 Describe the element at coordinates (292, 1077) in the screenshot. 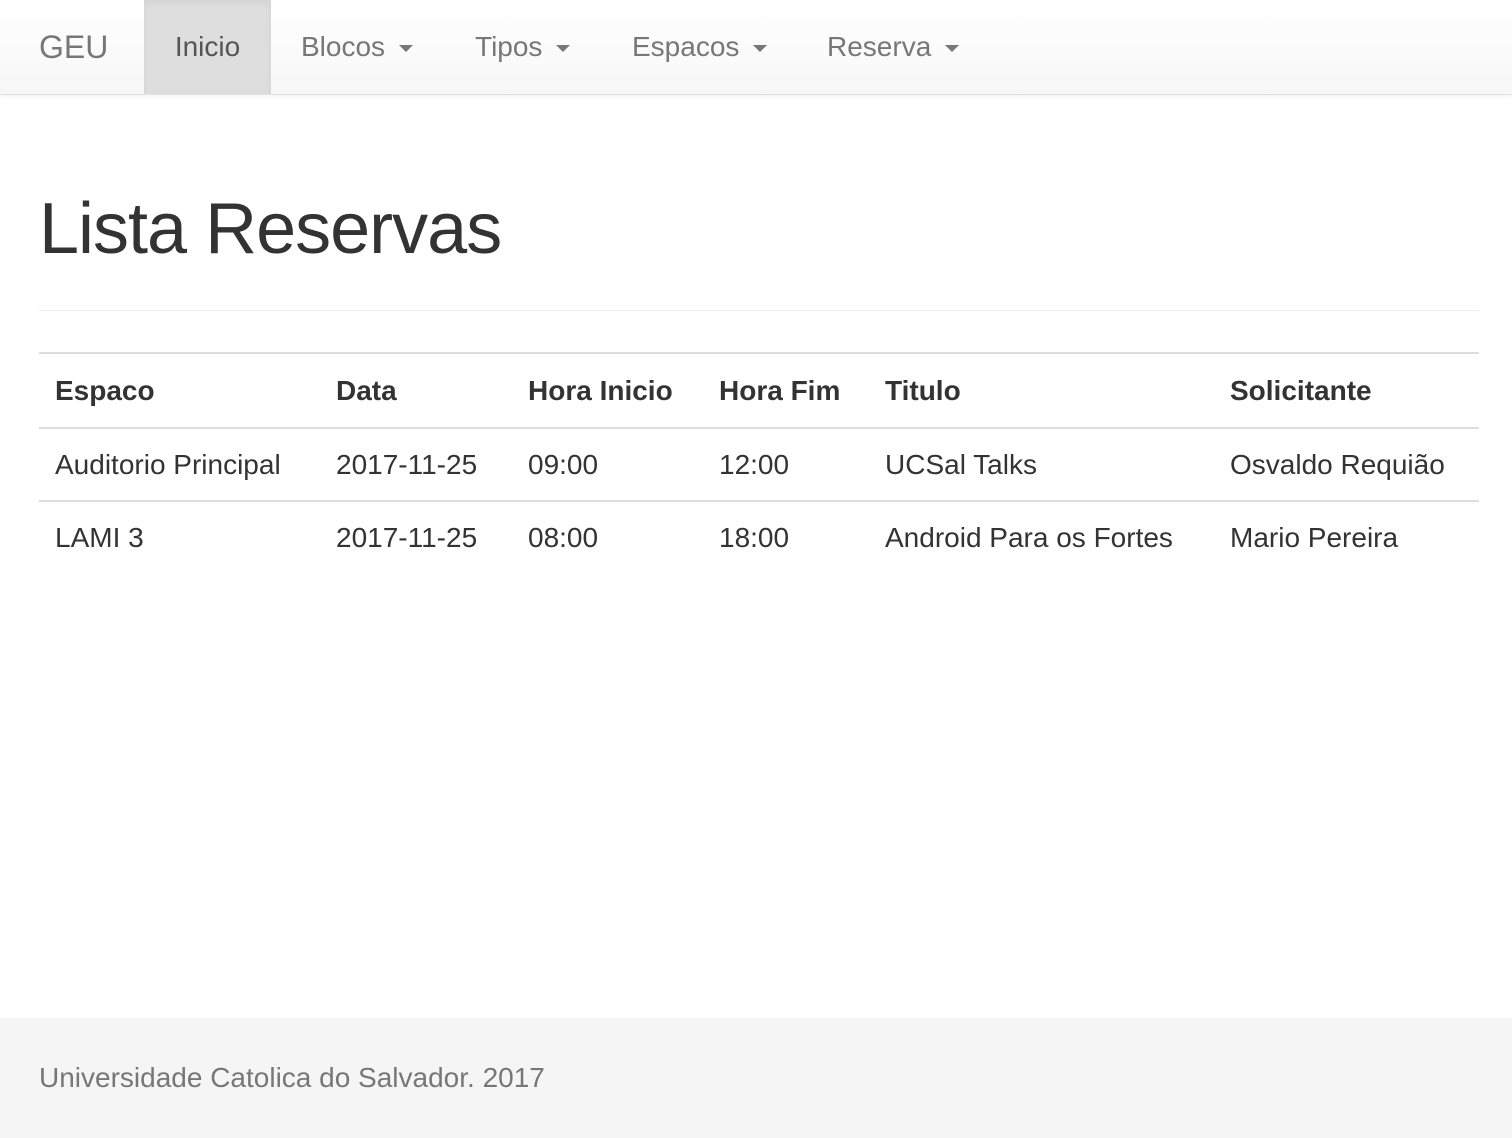

I see `footer-copyright: Universidade Catolica do Salvador. 2017` at that location.